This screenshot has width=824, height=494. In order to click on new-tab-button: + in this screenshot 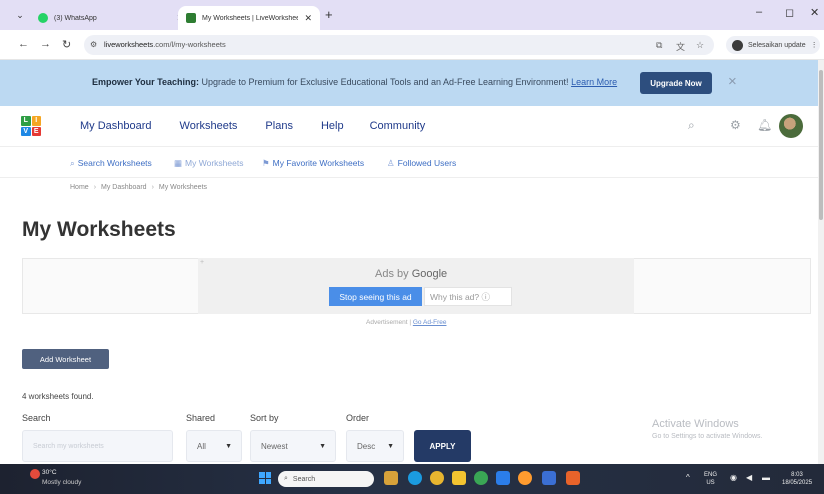, I will do `click(329, 14)`.